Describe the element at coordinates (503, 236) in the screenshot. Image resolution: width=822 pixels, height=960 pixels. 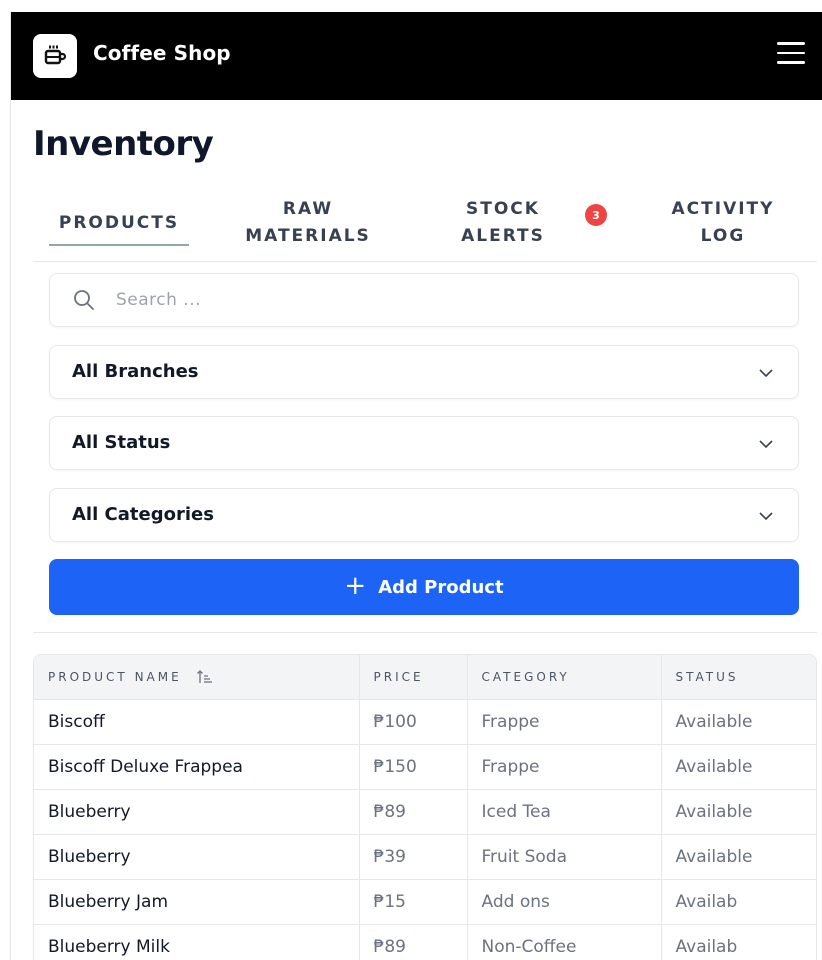
I see `tab-label: ALERTS` at that location.